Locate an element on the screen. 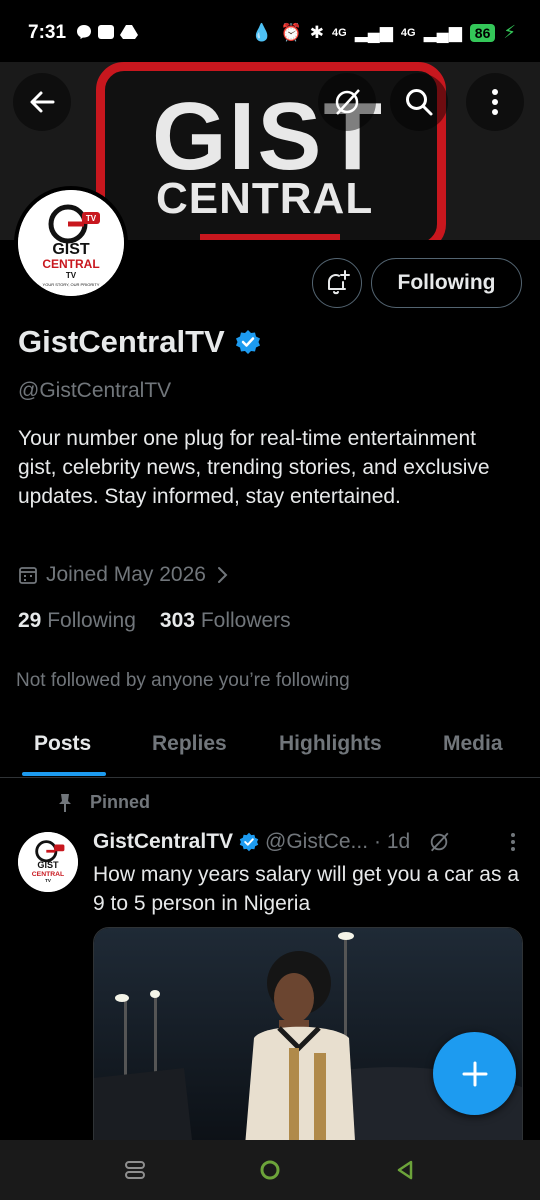  following-stat: 29 Following is located at coordinates (77, 621).